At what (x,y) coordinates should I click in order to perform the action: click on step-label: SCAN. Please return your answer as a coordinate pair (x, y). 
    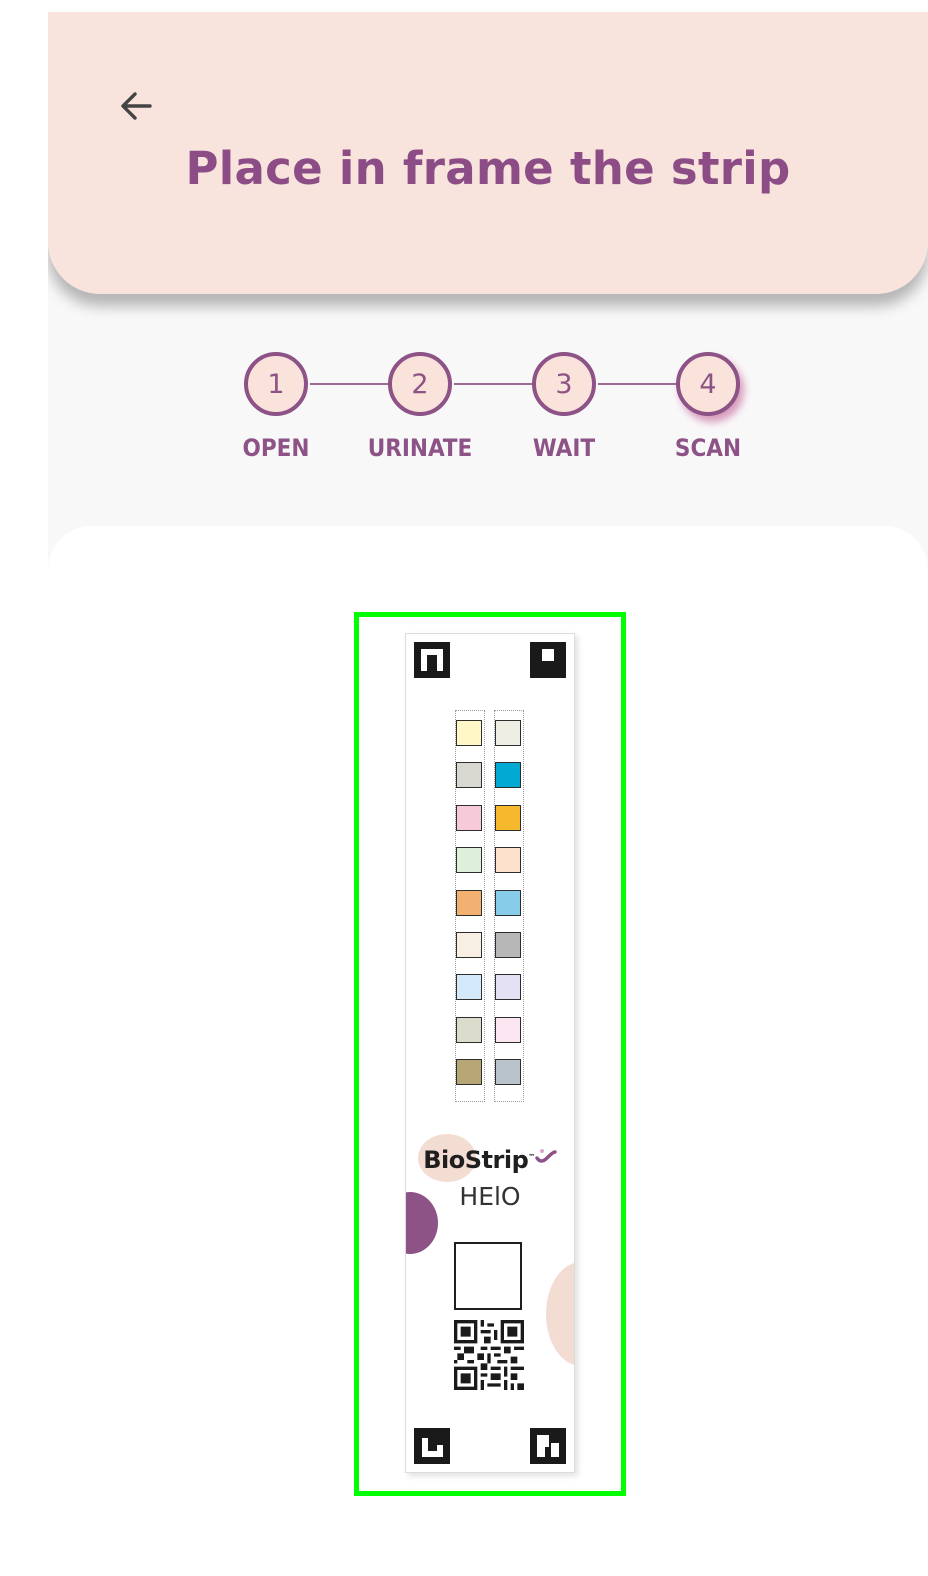
    Looking at the image, I should click on (708, 448).